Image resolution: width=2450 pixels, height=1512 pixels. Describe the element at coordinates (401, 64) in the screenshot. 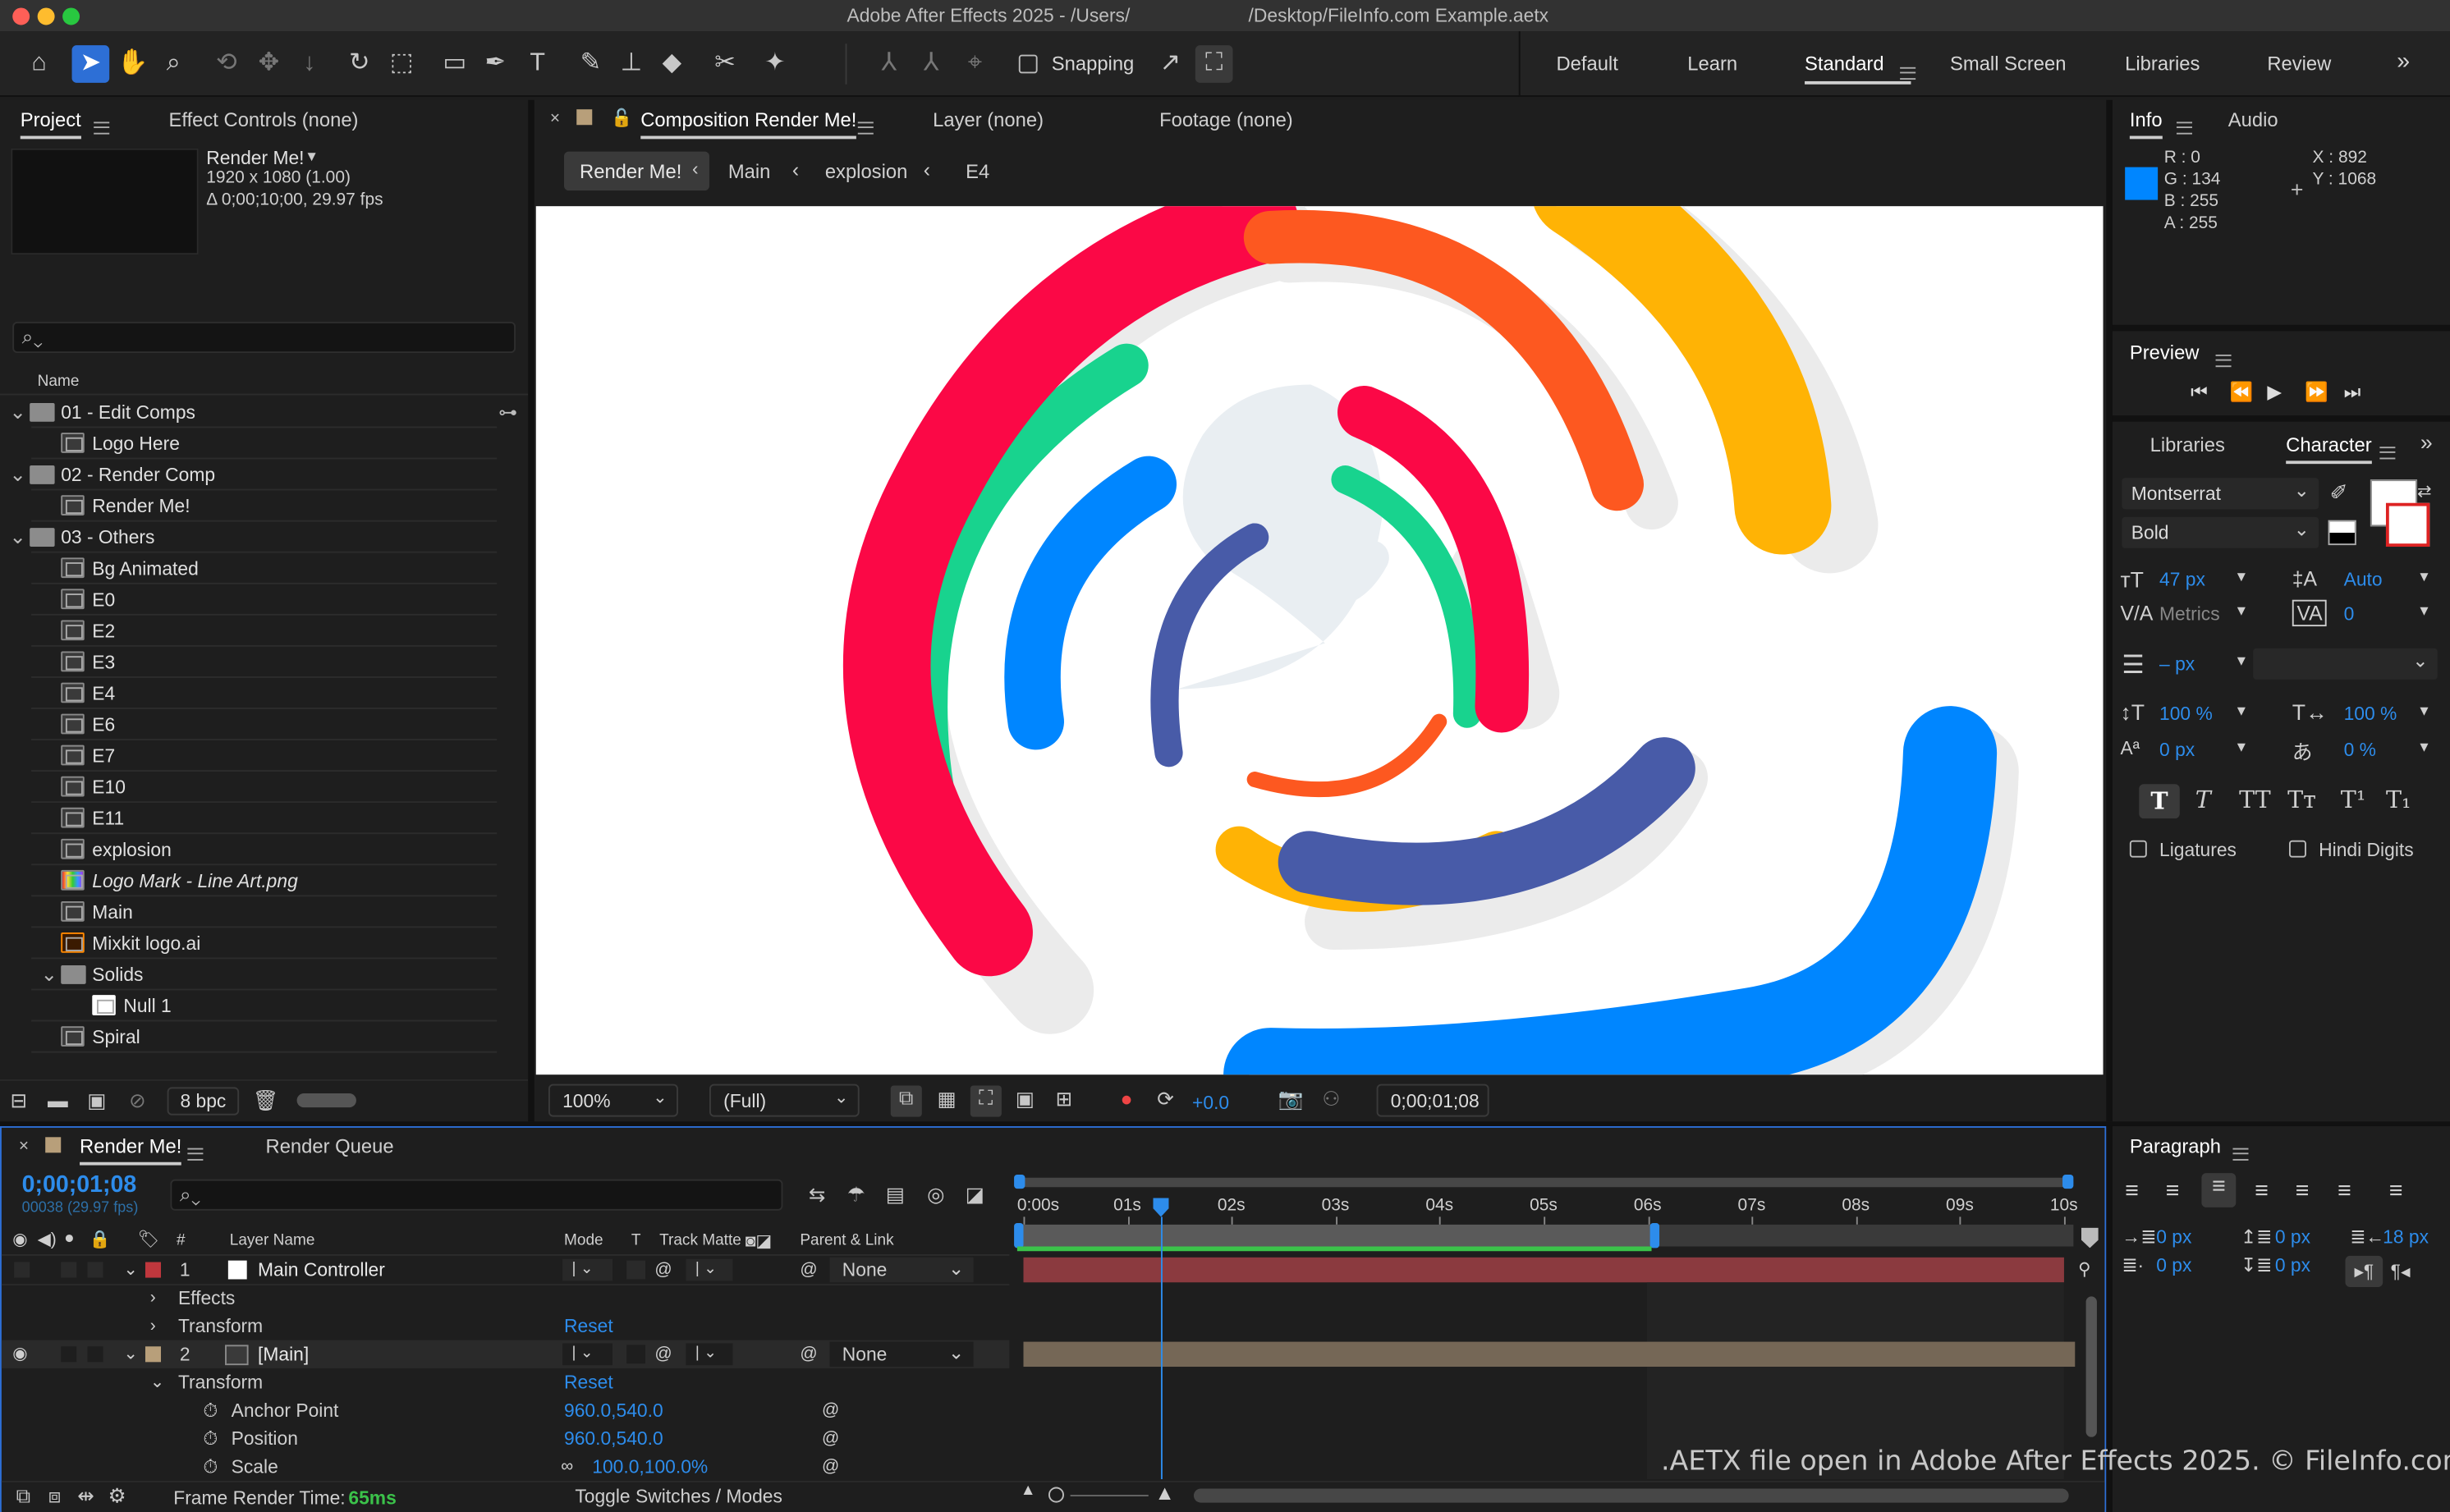

I see `pan-behind-tool-icon: ⬚` at that location.